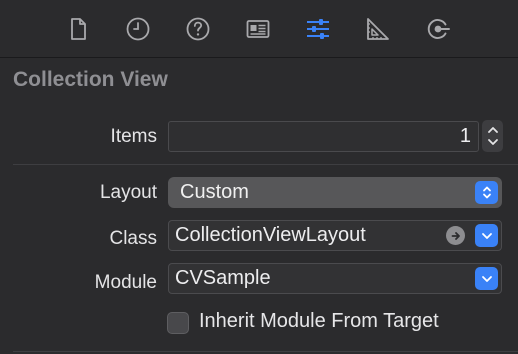 This screenshot has height=354, width=518. I want to click on module-field: CVSample, so click(335, 278).